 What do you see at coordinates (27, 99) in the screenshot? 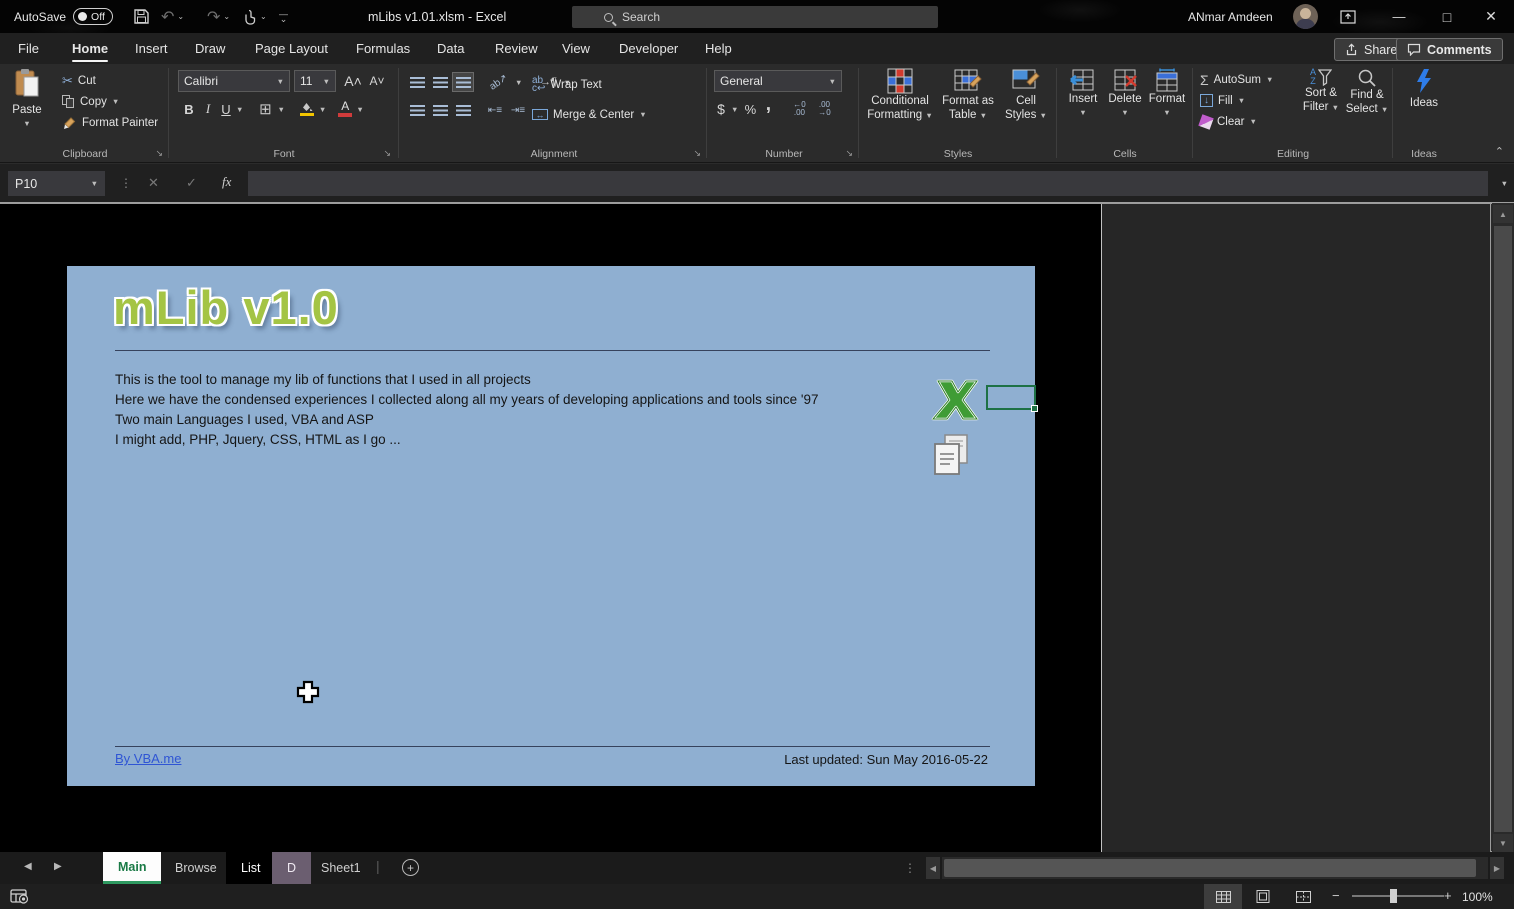
I see `paste-button: Paste ▼` at bounding box center [27, 99].